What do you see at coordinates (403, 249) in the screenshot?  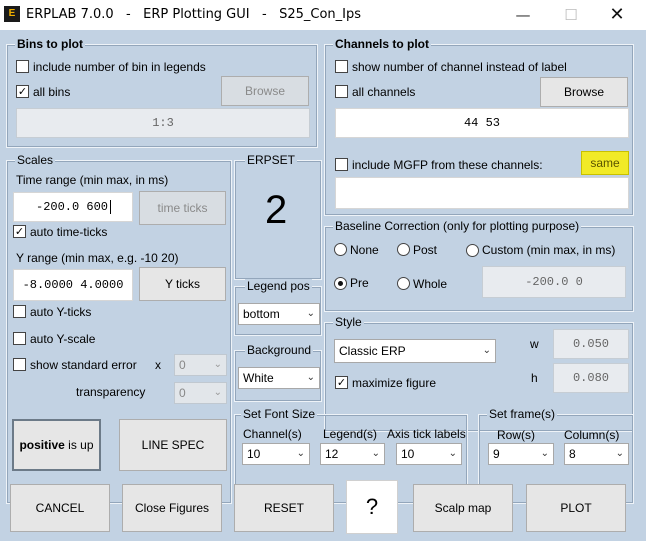 I see `baseline-post-radio` at bounding box center [403, 249].